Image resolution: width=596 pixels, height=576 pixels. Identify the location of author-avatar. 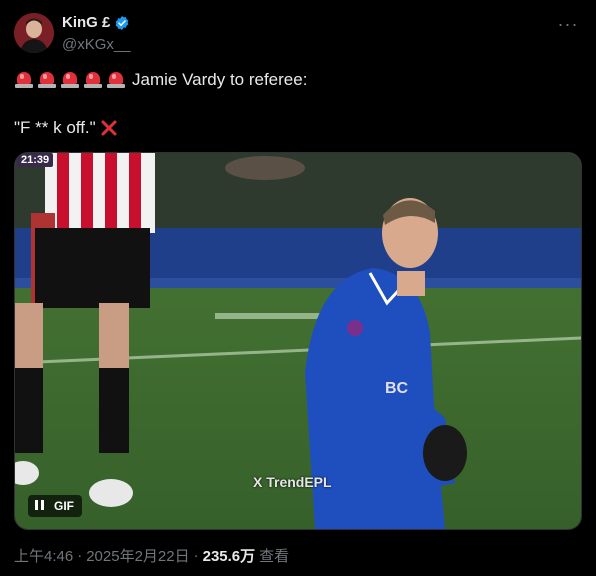
(34, 33).